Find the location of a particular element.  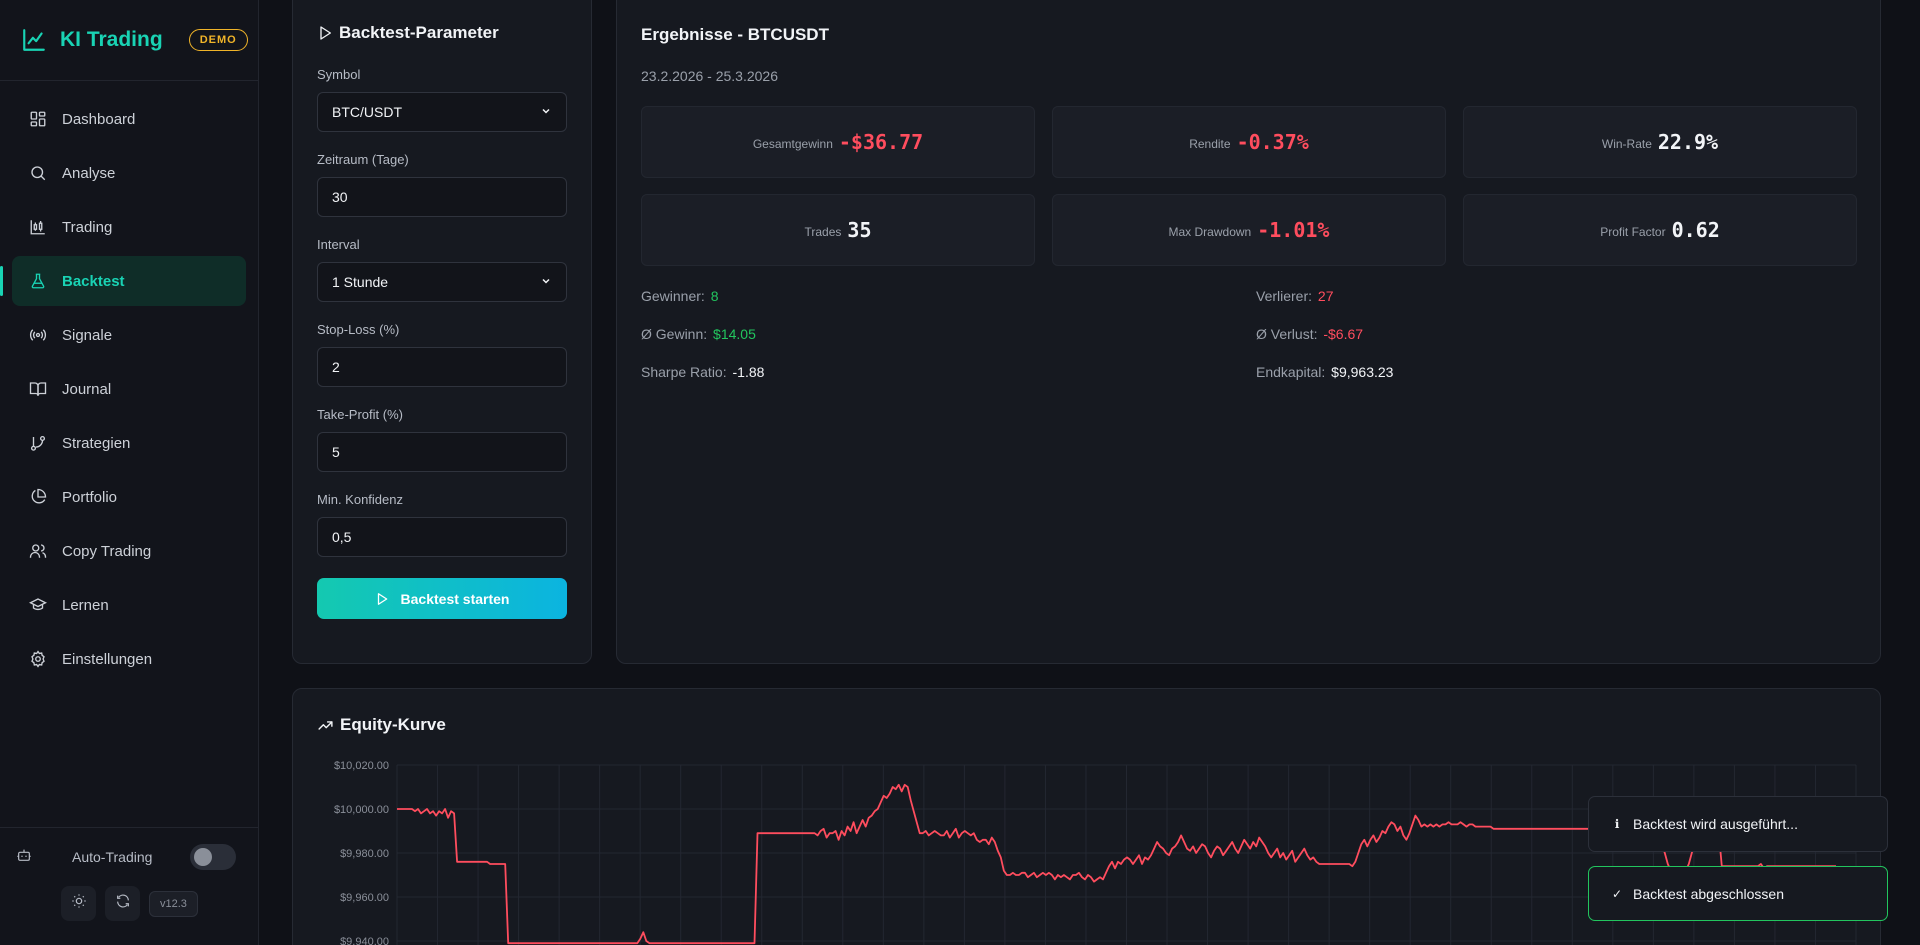

detail-label: Ø Verlust: is located at coordinates (1287, 334).